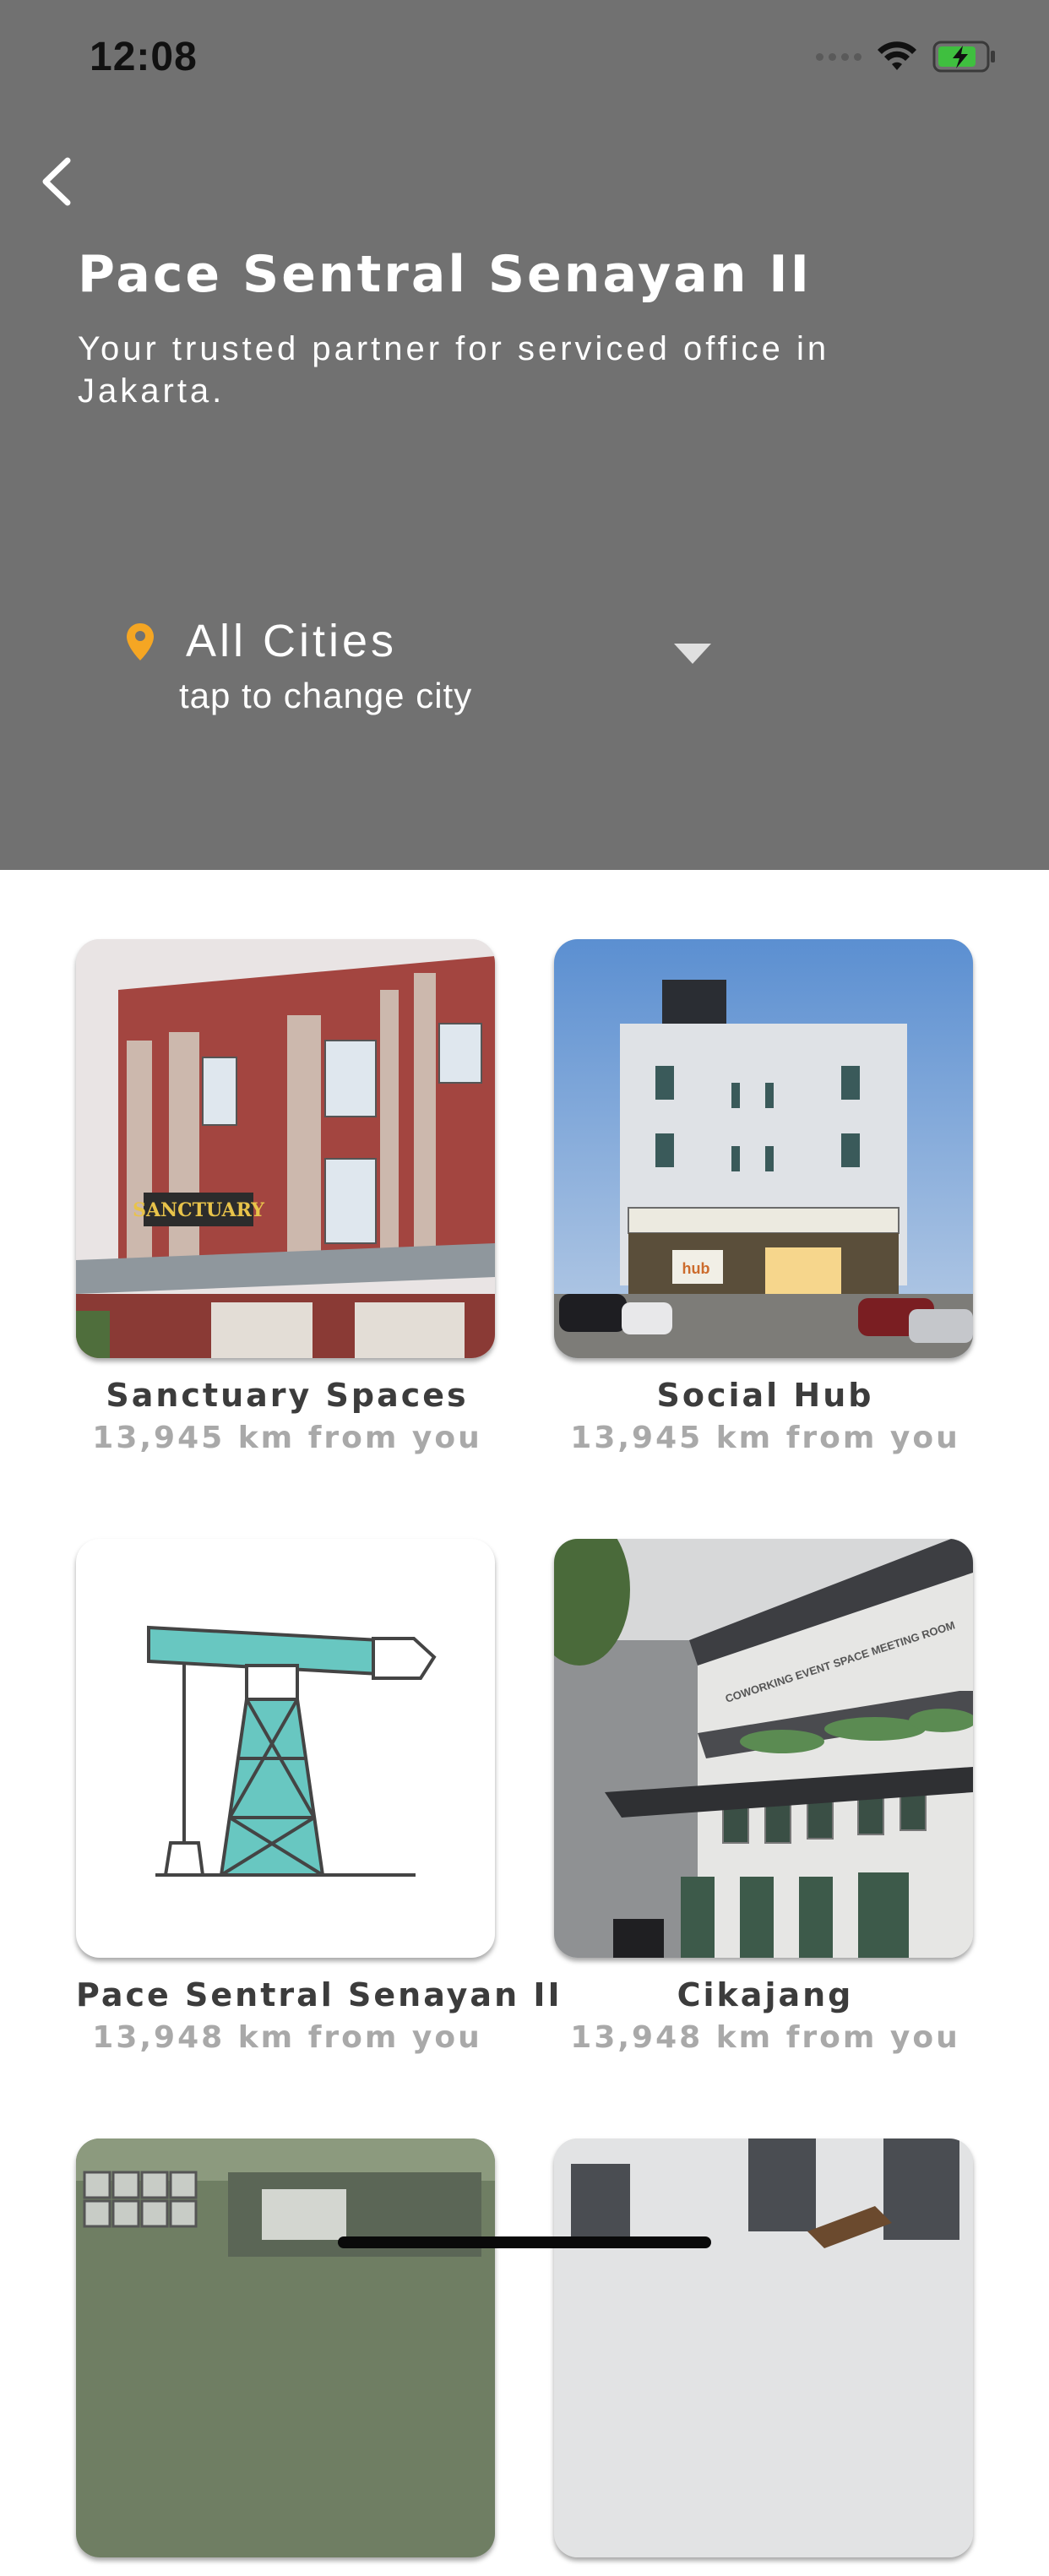 This screenshot has height=2576, width=1049. Describe the element at coordinates (292, 641) in the screenshot. I see `city-name: All Cities` at that location.